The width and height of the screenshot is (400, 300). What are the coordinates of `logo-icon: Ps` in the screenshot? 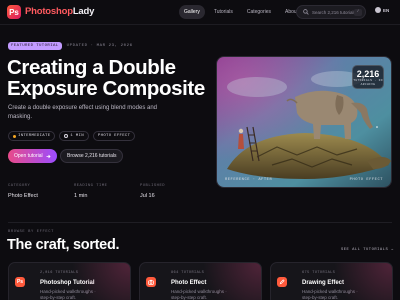 It's located at (14, 12).